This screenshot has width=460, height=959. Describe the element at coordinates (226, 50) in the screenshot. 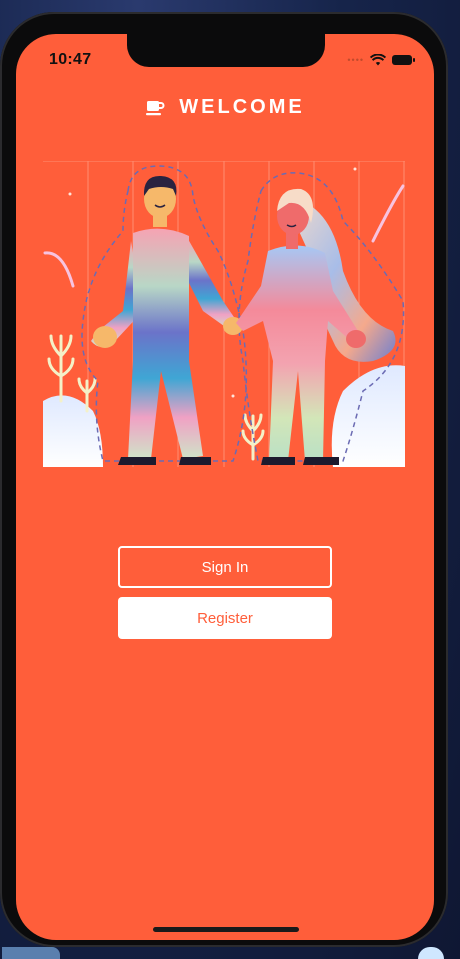

I see `notch` at that location.